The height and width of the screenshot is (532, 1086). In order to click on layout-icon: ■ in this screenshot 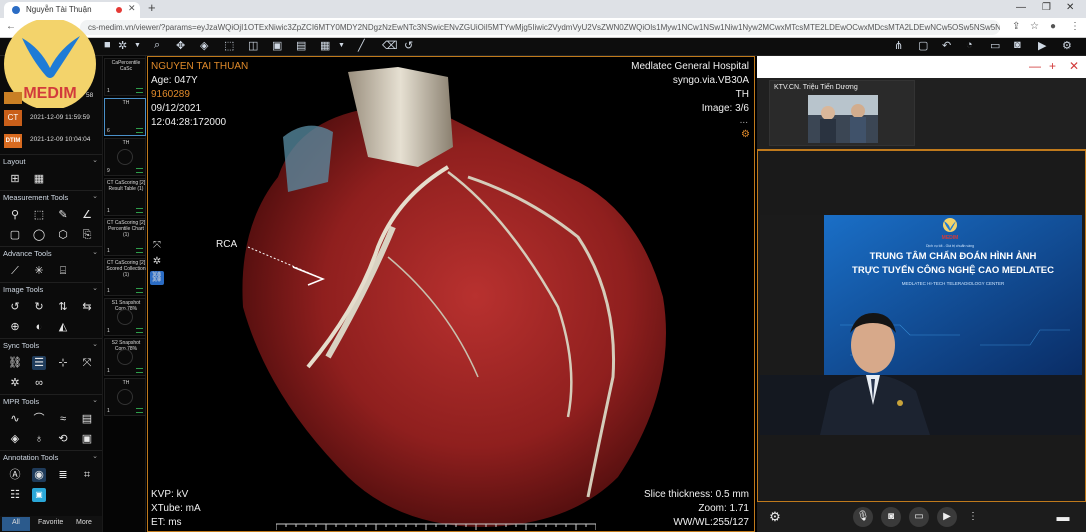, I will do `click(107, 45)`.